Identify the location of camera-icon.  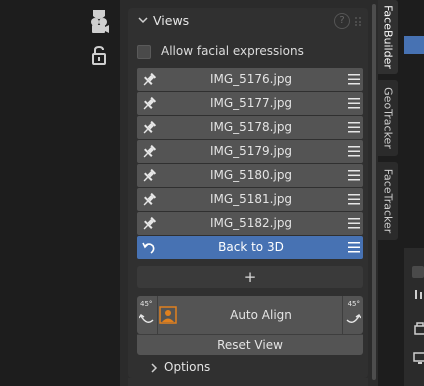
(99, 25).